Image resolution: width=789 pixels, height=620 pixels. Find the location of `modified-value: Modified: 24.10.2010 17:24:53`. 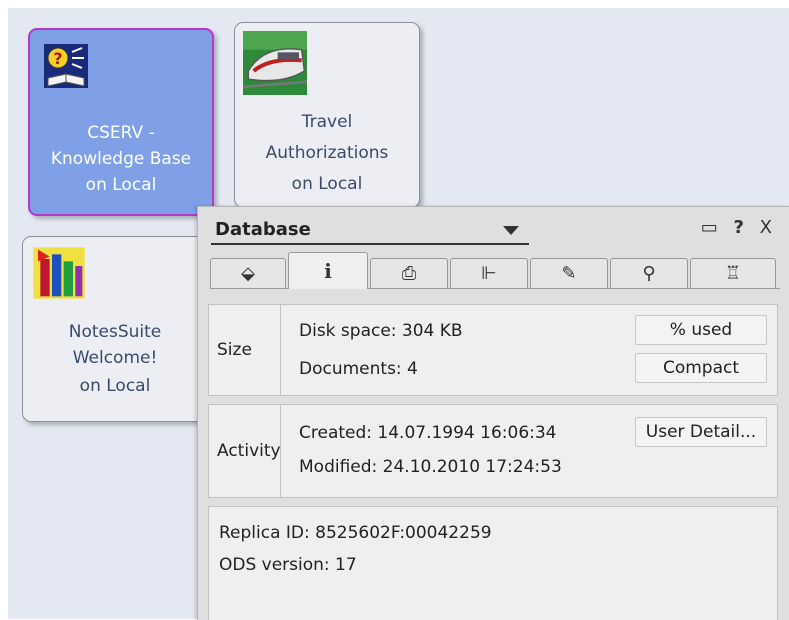

modified-value: Modified: 24.10.2010 17:24:53 is located at coordinates (430, 467).